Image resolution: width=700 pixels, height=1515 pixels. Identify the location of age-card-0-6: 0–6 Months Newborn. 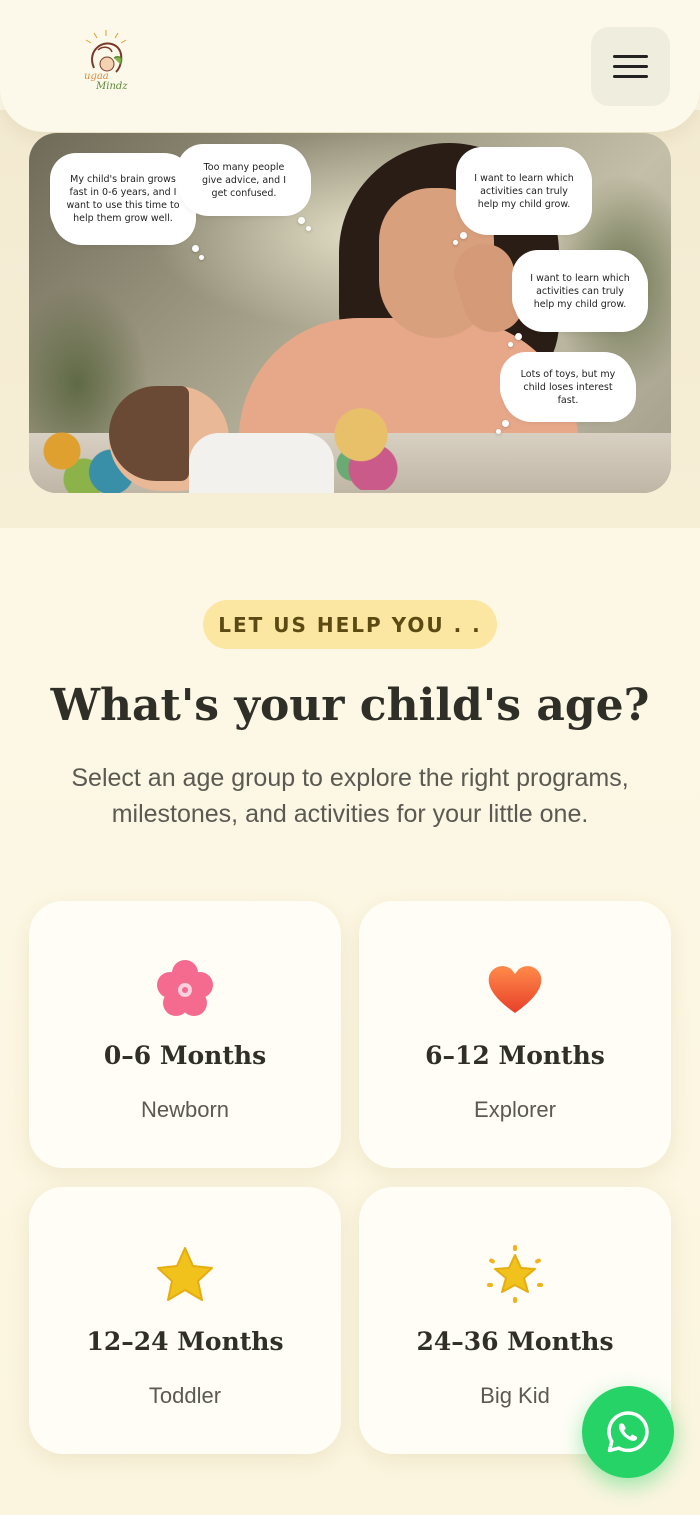
(185, 1034).